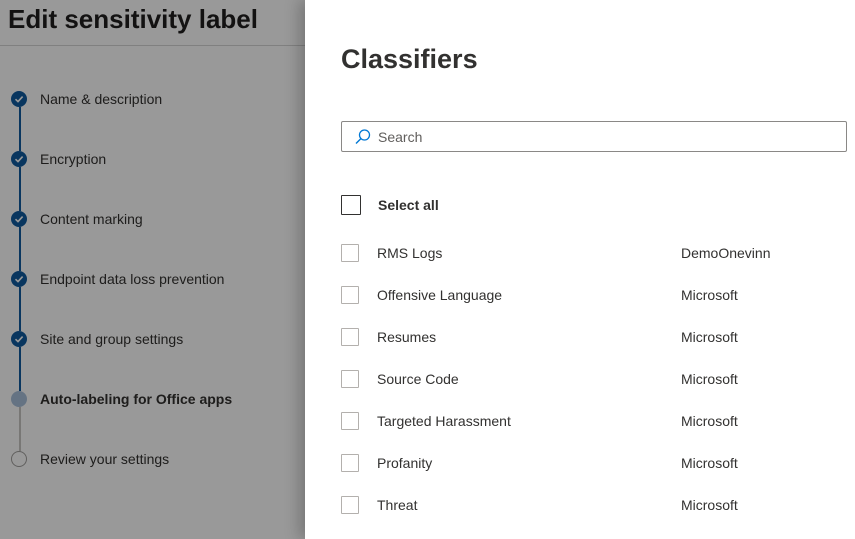 The image size is (855, 539). What do you see at coordinates (410, 253) in the screenshot?
I see `classifier-name: RMS Logs` at bounding box center [410, 253].